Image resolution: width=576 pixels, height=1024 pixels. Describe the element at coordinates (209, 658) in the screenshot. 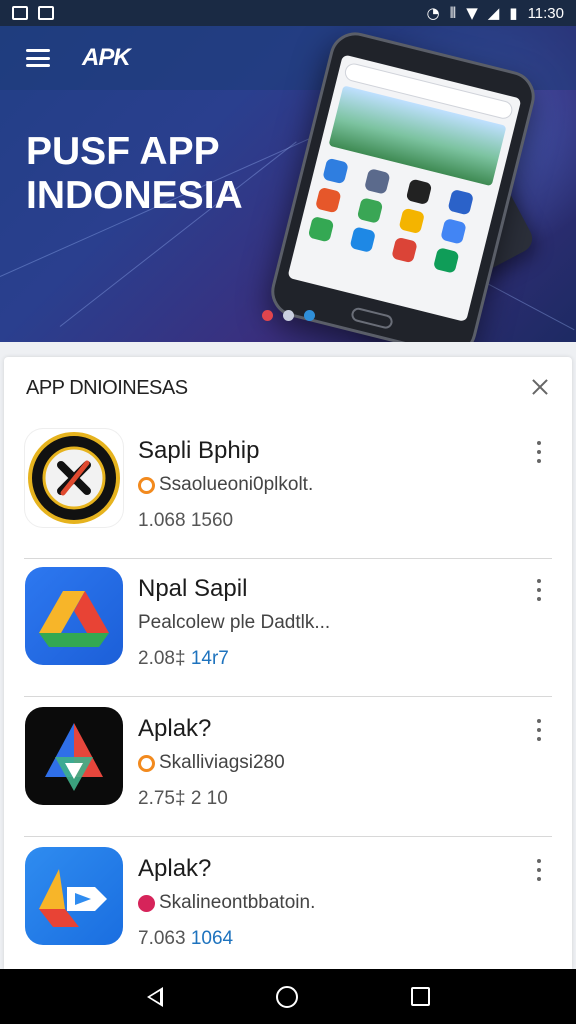

I see `app-stat-b: 14r7` at that location.